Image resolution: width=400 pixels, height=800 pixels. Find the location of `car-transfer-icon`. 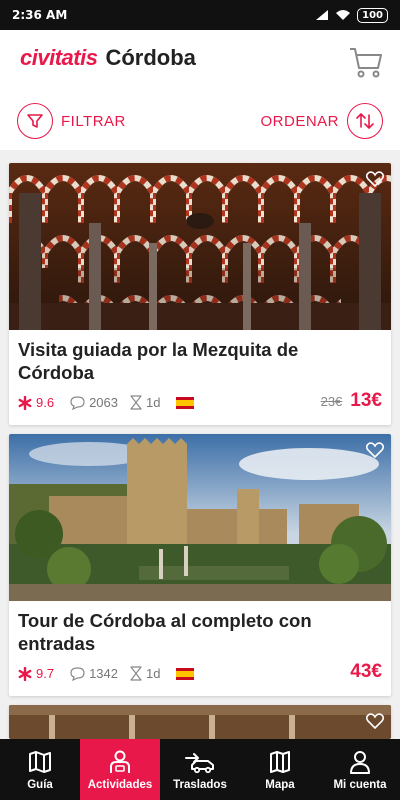

car-transfer-icon is located at coordinates (199, 762).